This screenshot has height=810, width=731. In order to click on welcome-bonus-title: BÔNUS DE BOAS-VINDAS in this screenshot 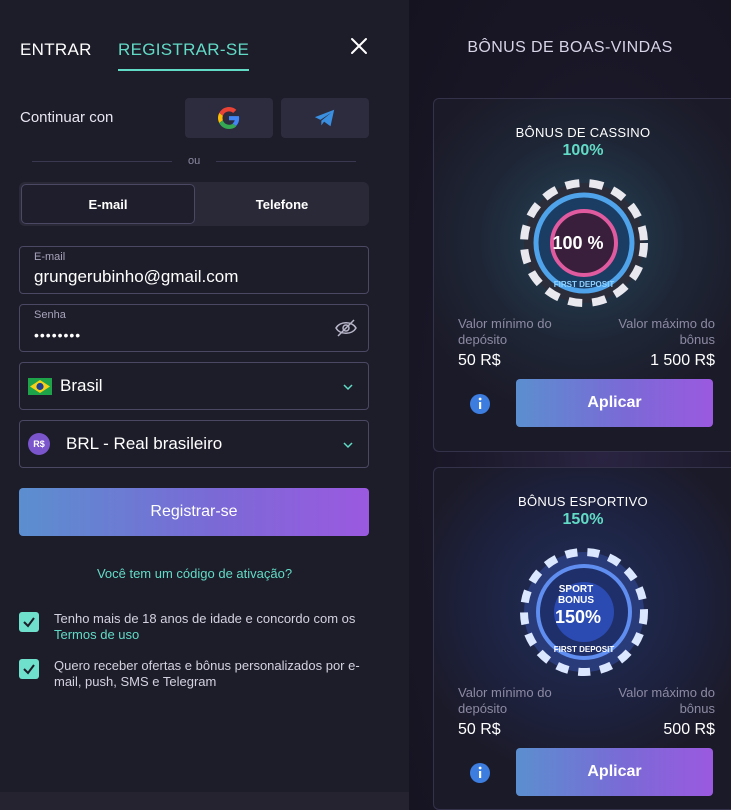, I will do `click(570, 47)`.